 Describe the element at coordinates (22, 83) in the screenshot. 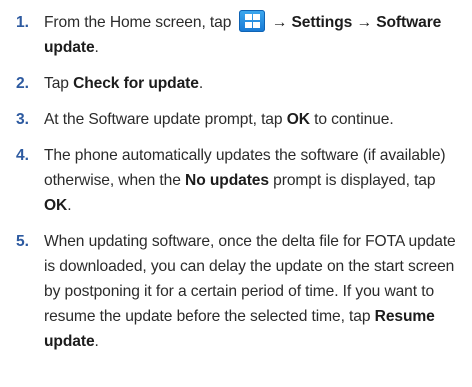

I see `step-number: 2.` at that location.